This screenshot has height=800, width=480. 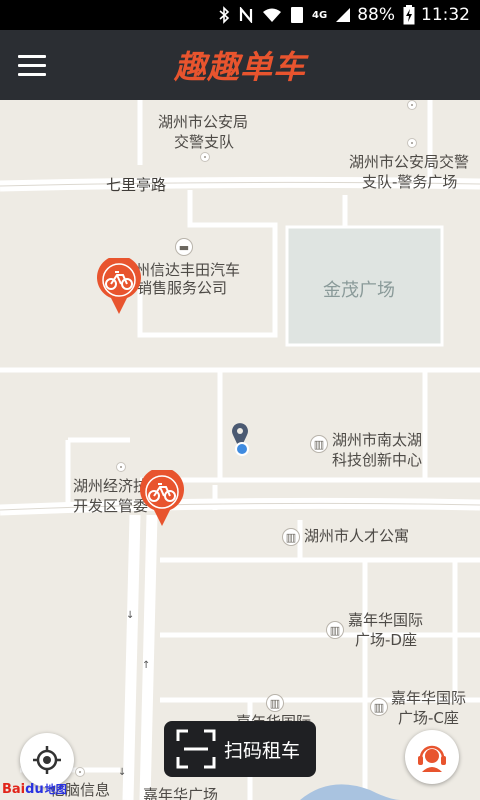 What do you see at coordinates (343, 15) in the screenshot?
I see `signal-strength-icon` at bounding box center [343, 15].